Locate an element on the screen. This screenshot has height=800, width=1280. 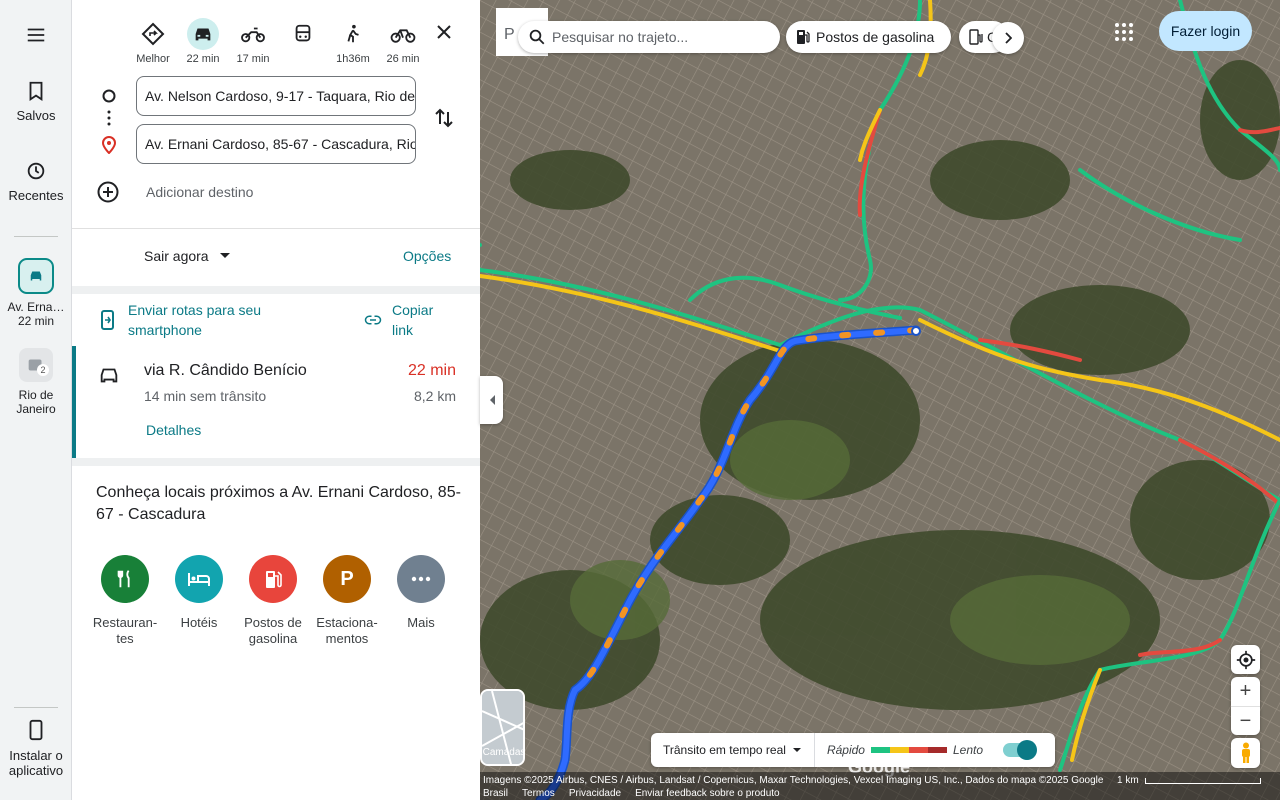
mode-label: 1h36m is located at coordinates (353, 59).